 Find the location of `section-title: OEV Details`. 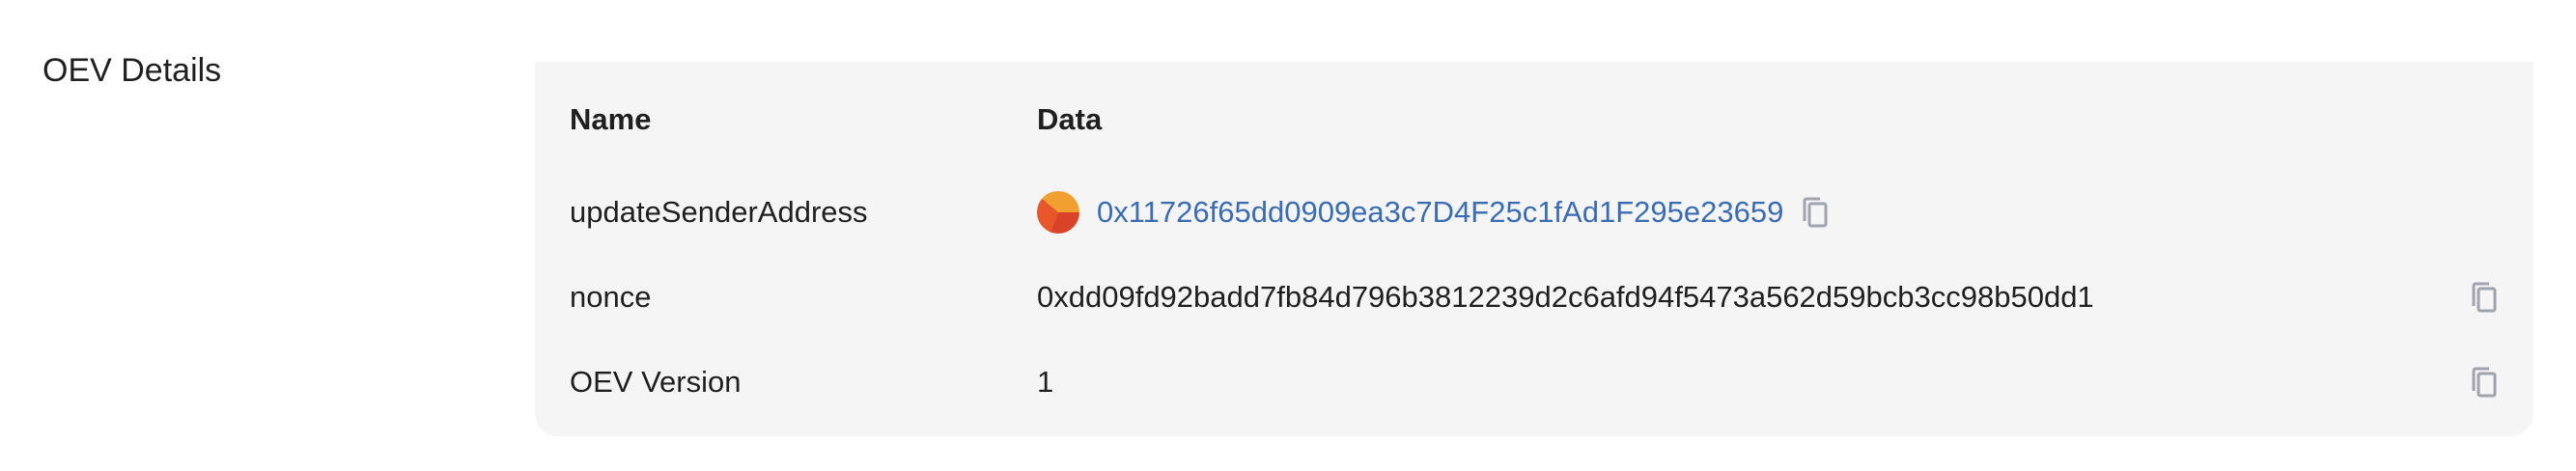

section-title: OEV Details is located at coordinates (132, 70).